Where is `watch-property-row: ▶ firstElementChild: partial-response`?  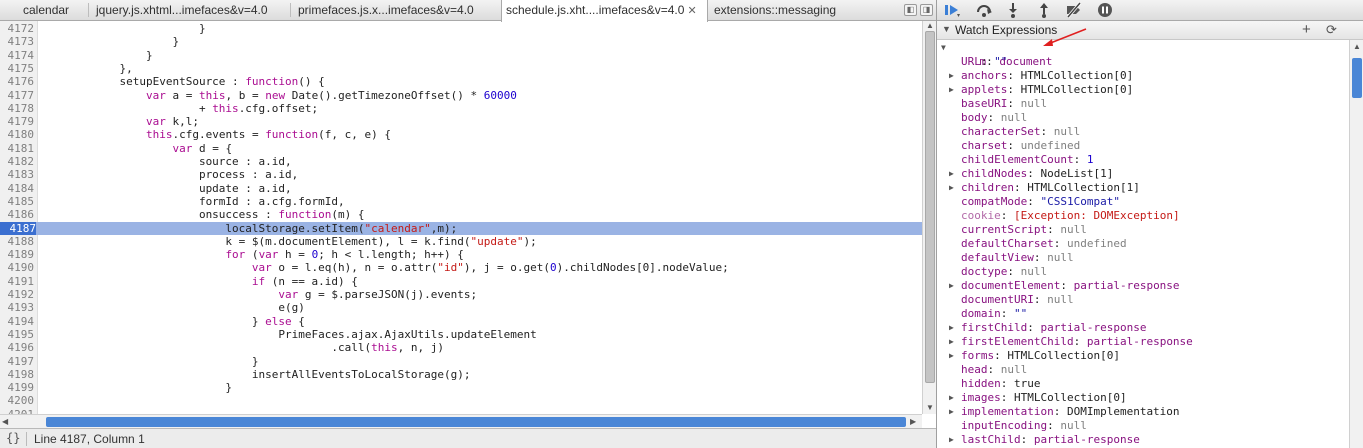 watch-property-row: ▶ firstElementChild: partial-response is located at coordinates (1071, 342).